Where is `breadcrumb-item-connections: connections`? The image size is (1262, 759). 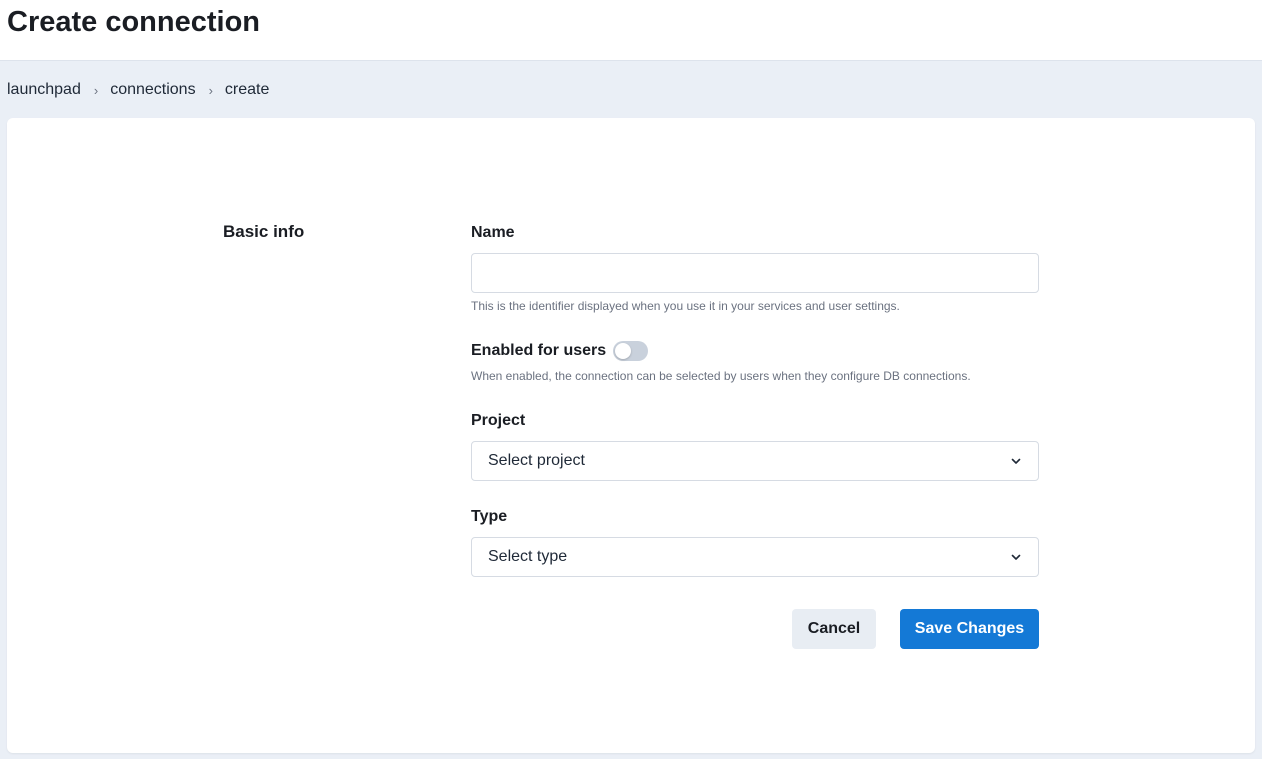
breadcrumb-item-connections: connections is located at coordinates (152, 90).